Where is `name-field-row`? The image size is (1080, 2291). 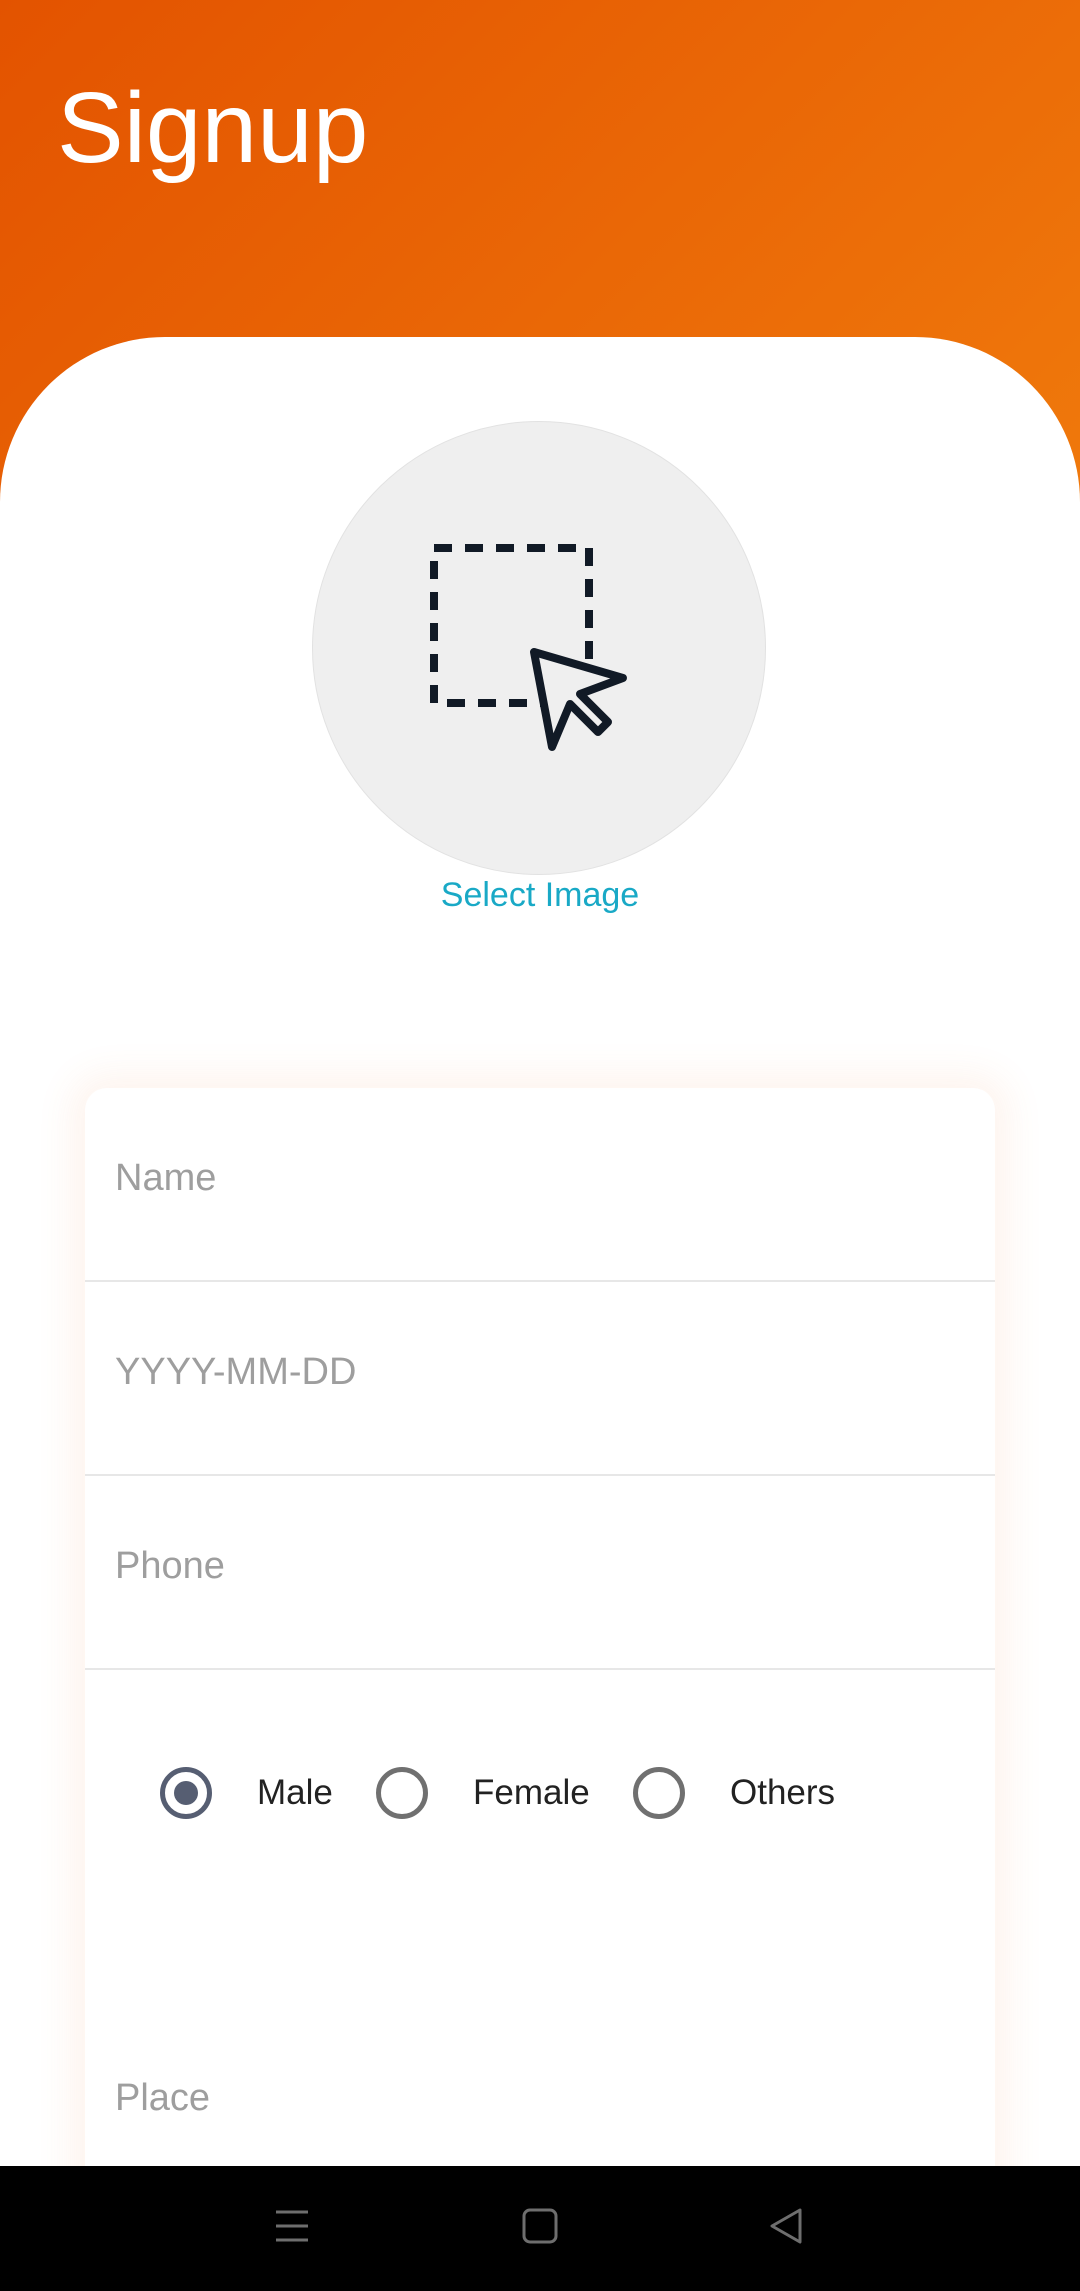
name-field-row is located at coordinates (540, 1185).